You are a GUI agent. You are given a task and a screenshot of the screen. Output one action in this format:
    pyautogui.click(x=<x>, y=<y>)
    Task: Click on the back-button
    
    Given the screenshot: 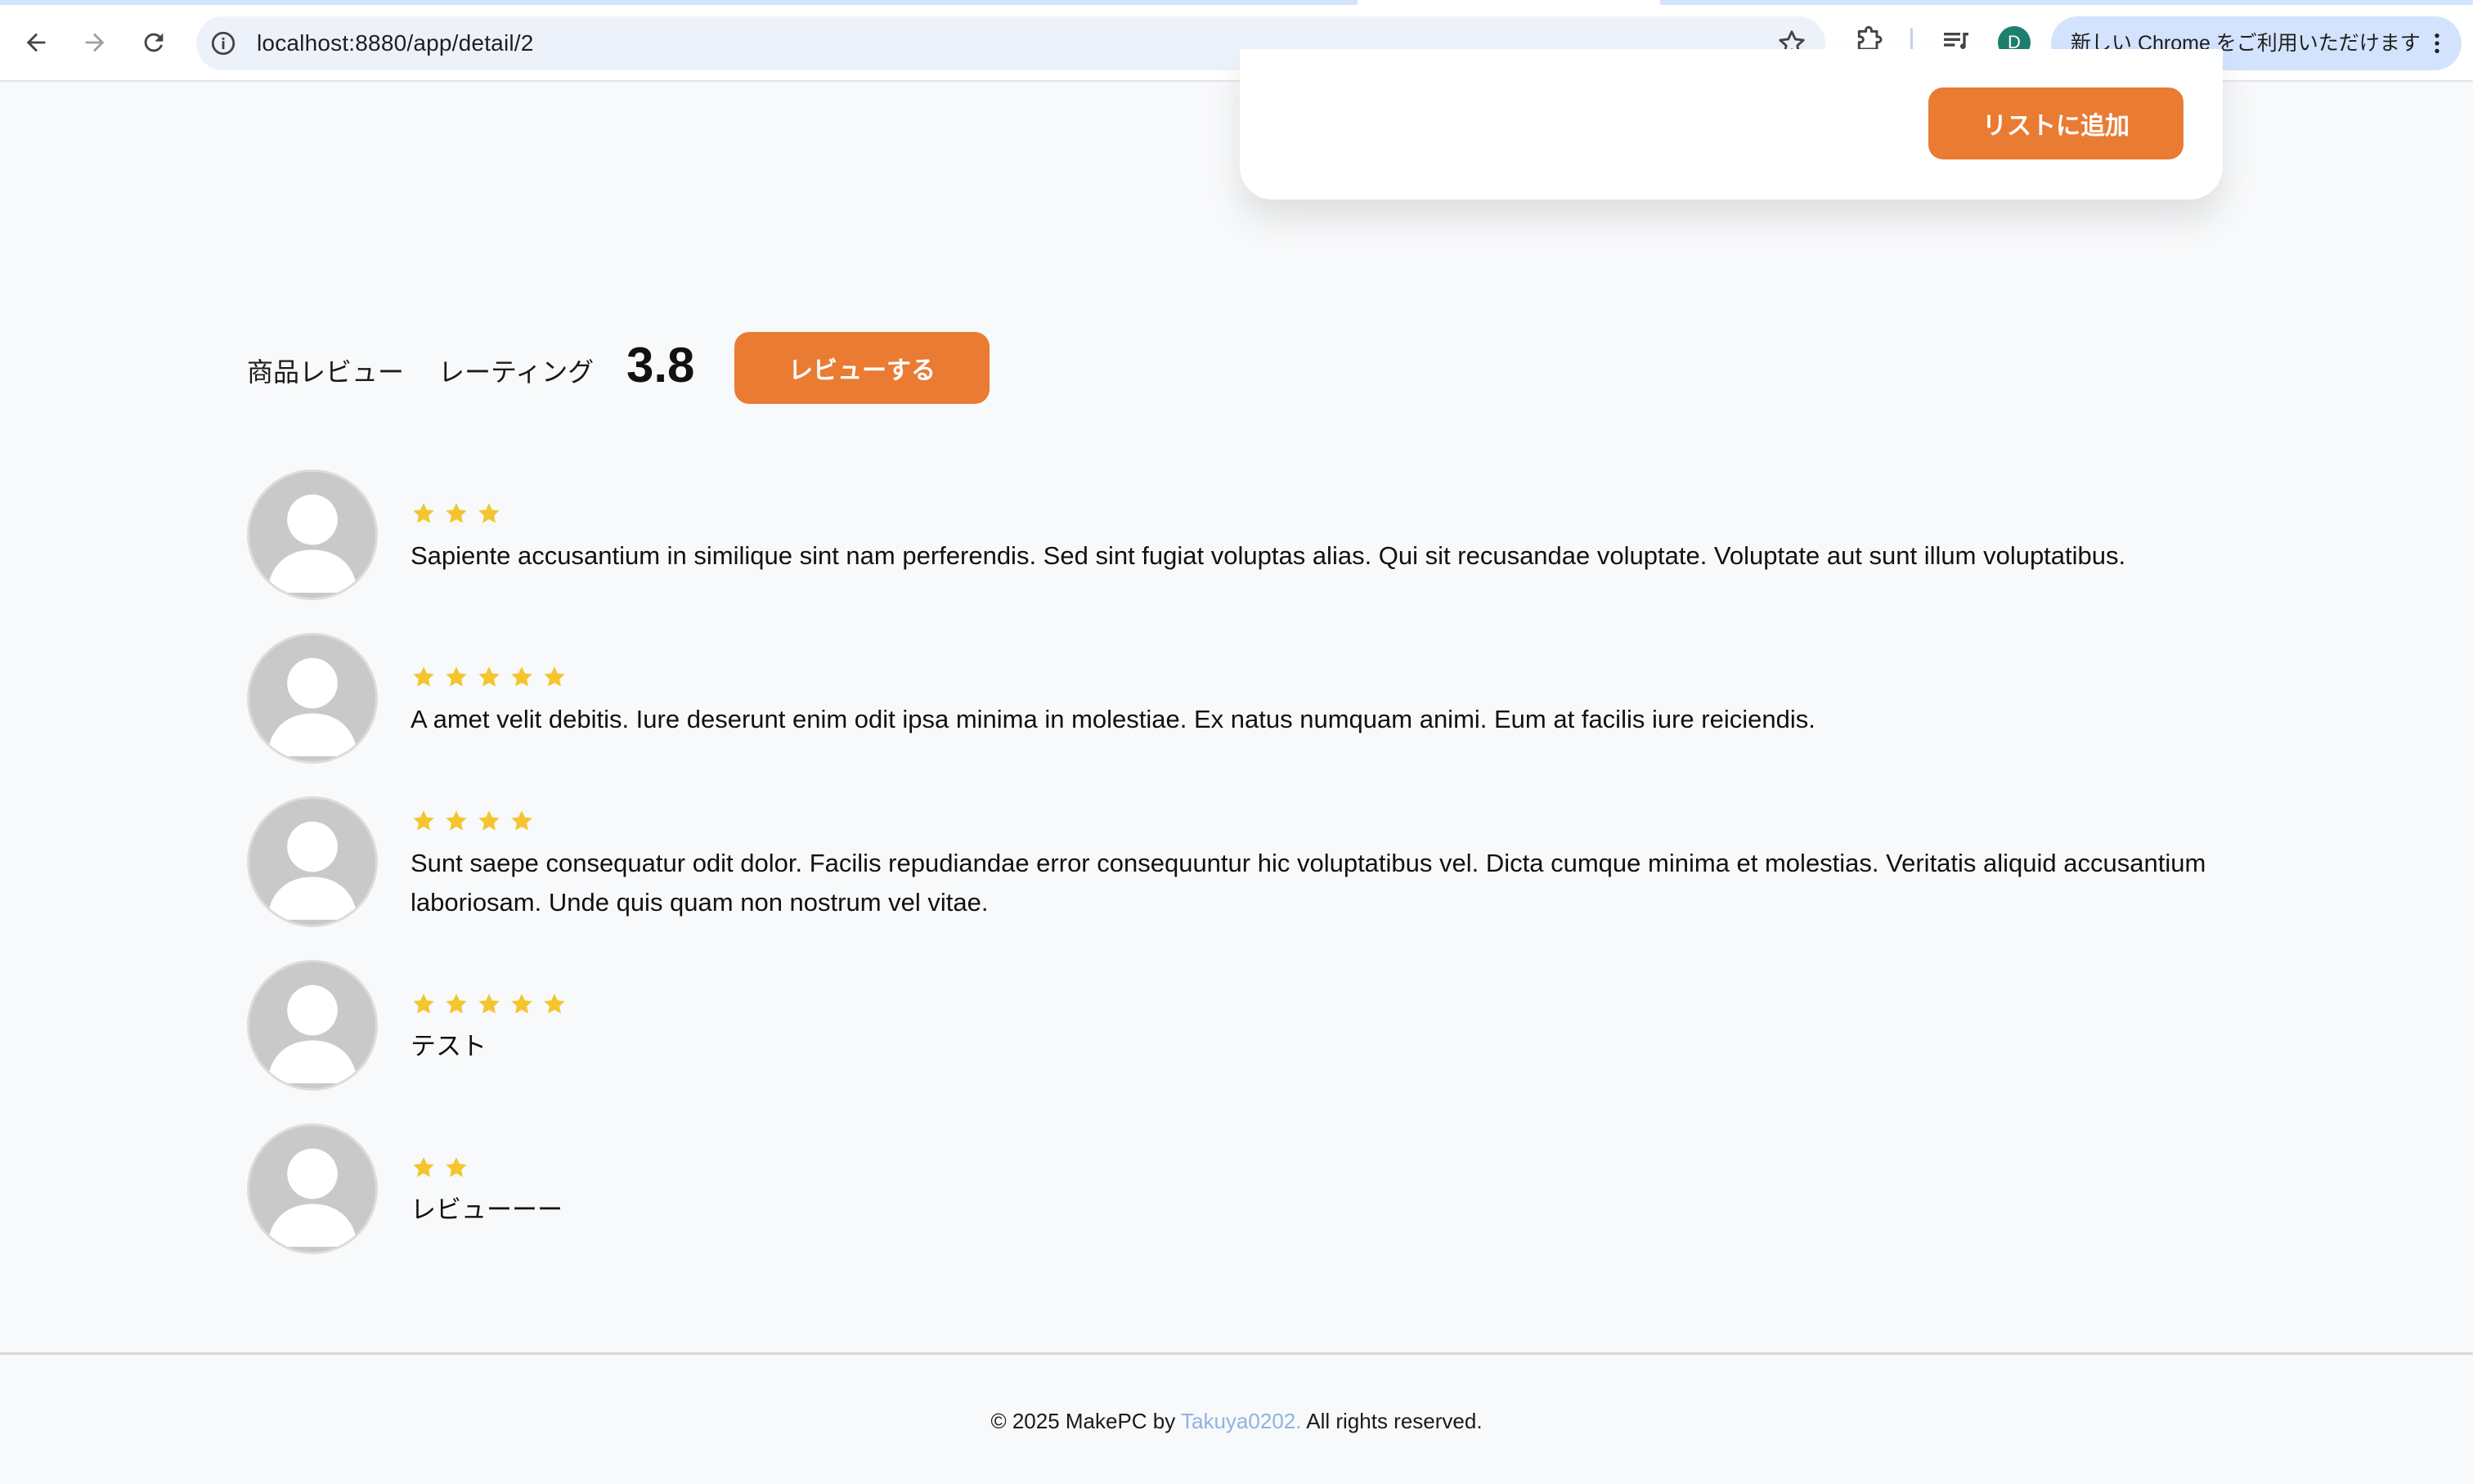 What is the action you would take?
    pyautogui.click(x=36, y=42)
    